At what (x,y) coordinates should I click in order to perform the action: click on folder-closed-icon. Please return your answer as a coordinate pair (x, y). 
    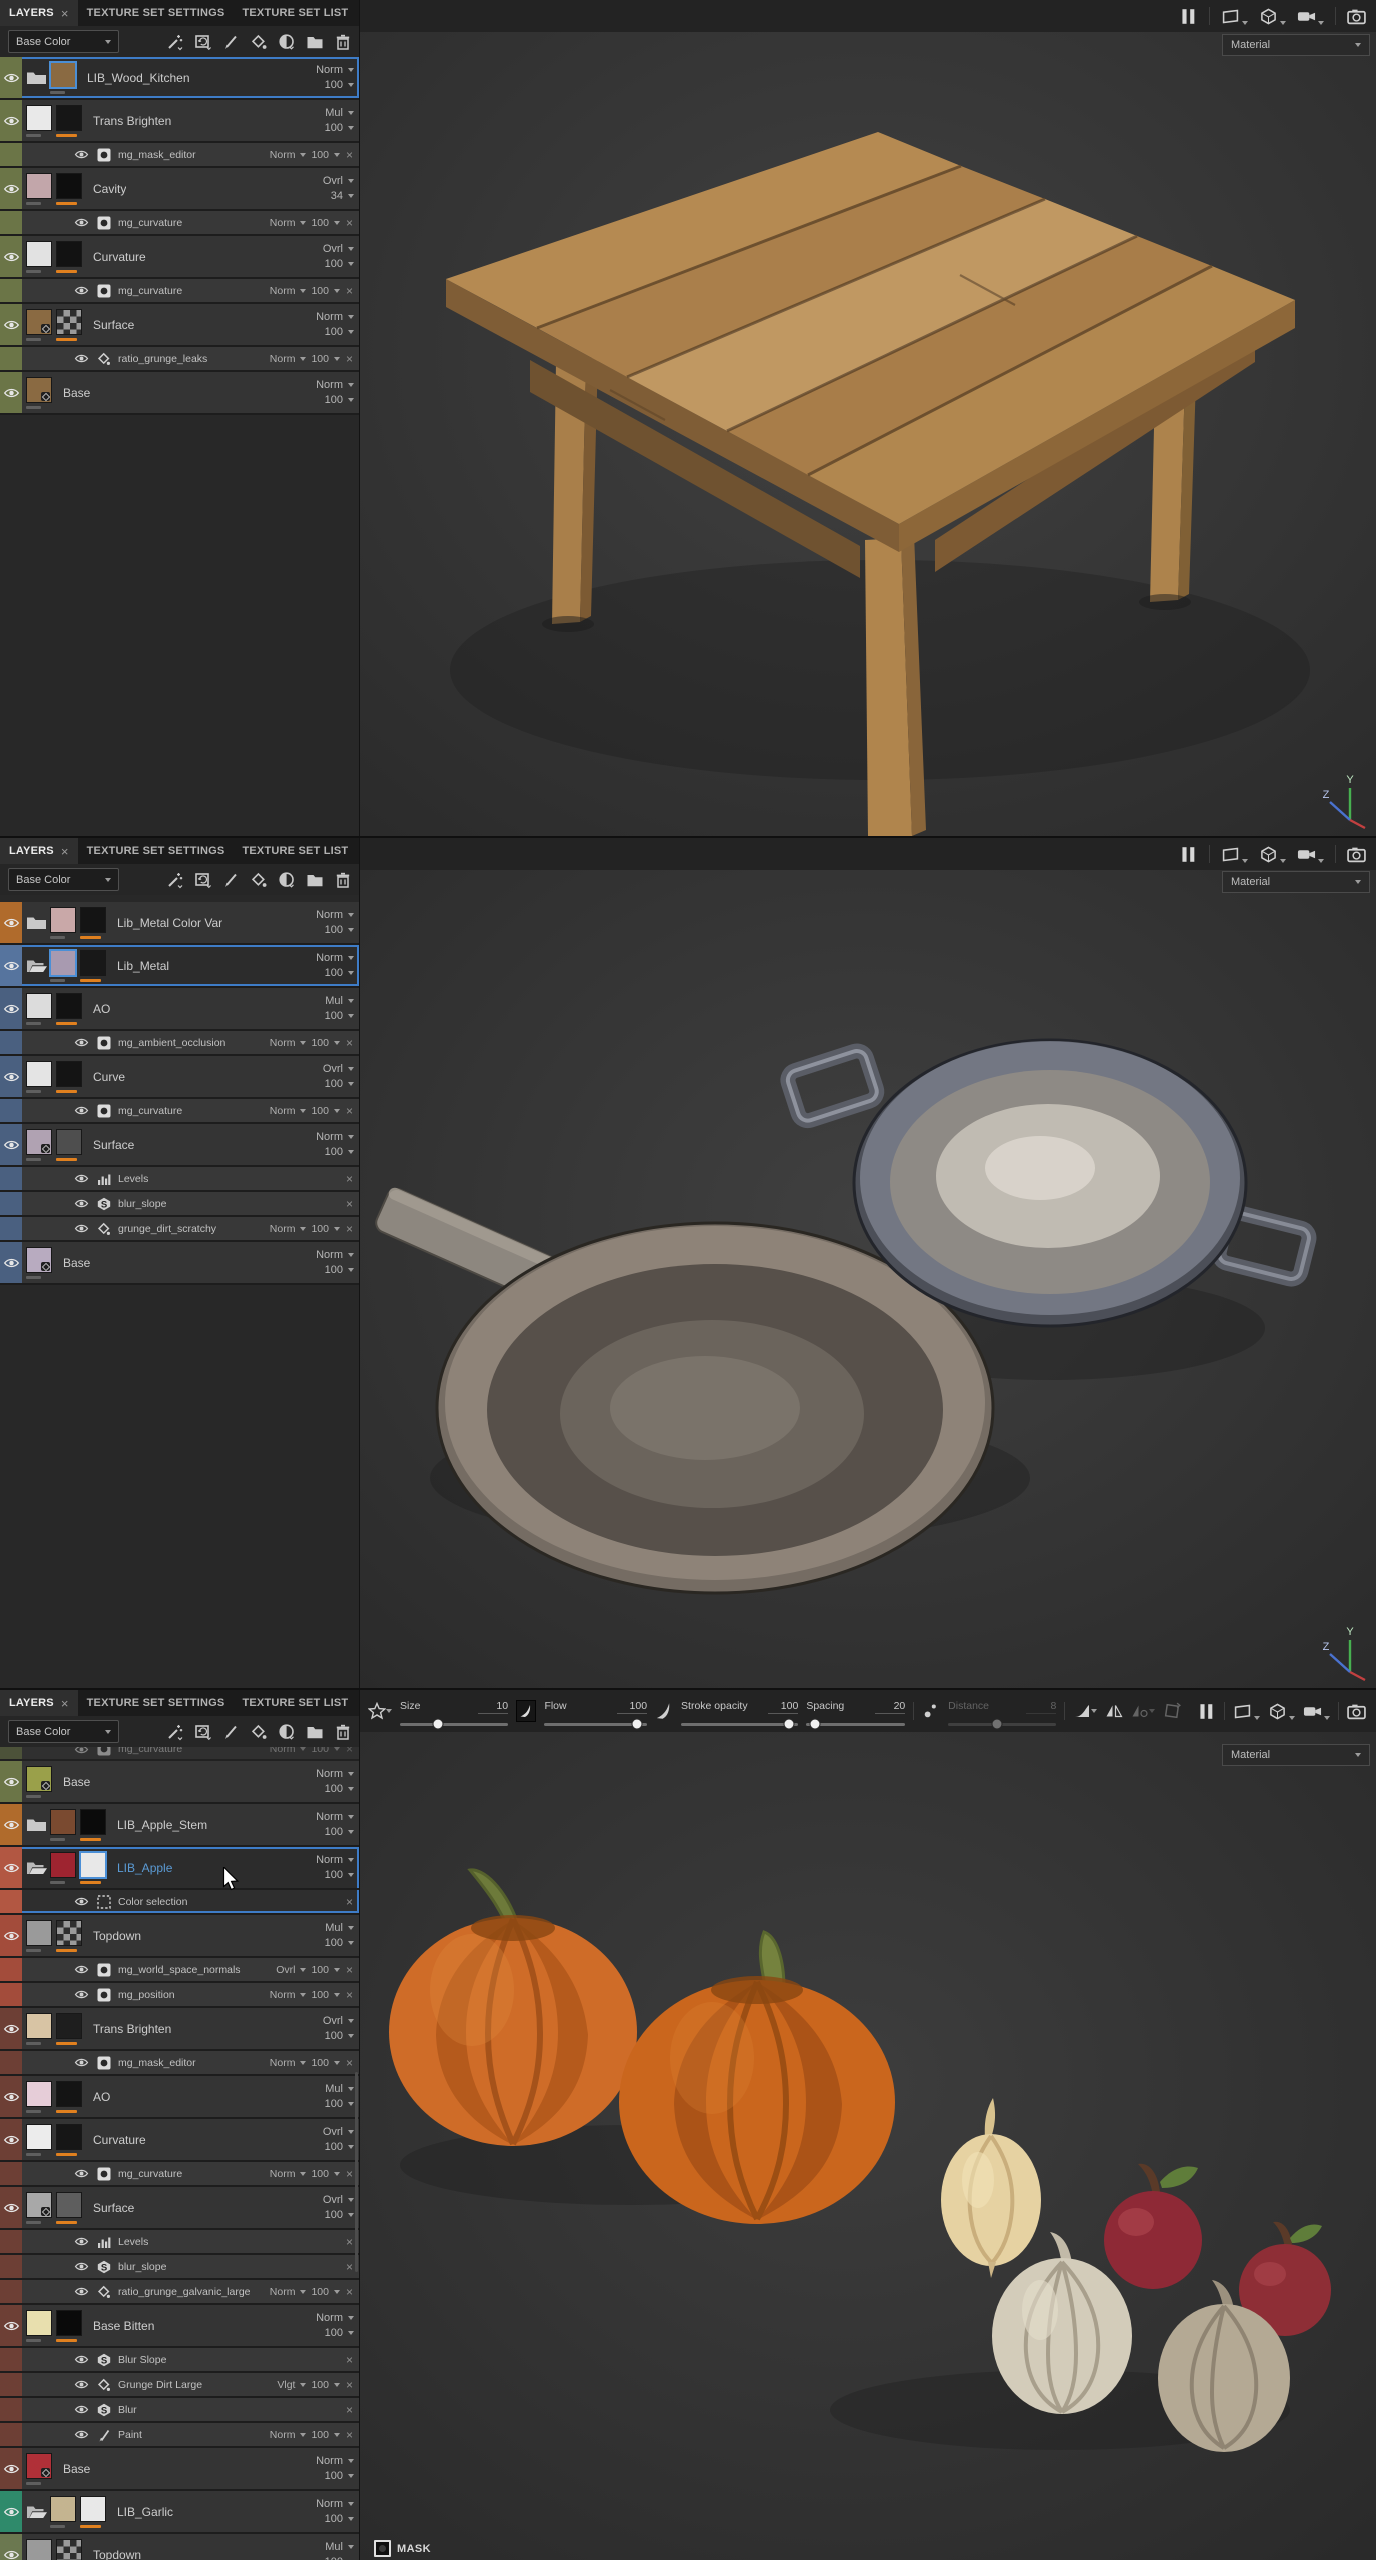
    Looking at the image, I should click on (36, 1824).